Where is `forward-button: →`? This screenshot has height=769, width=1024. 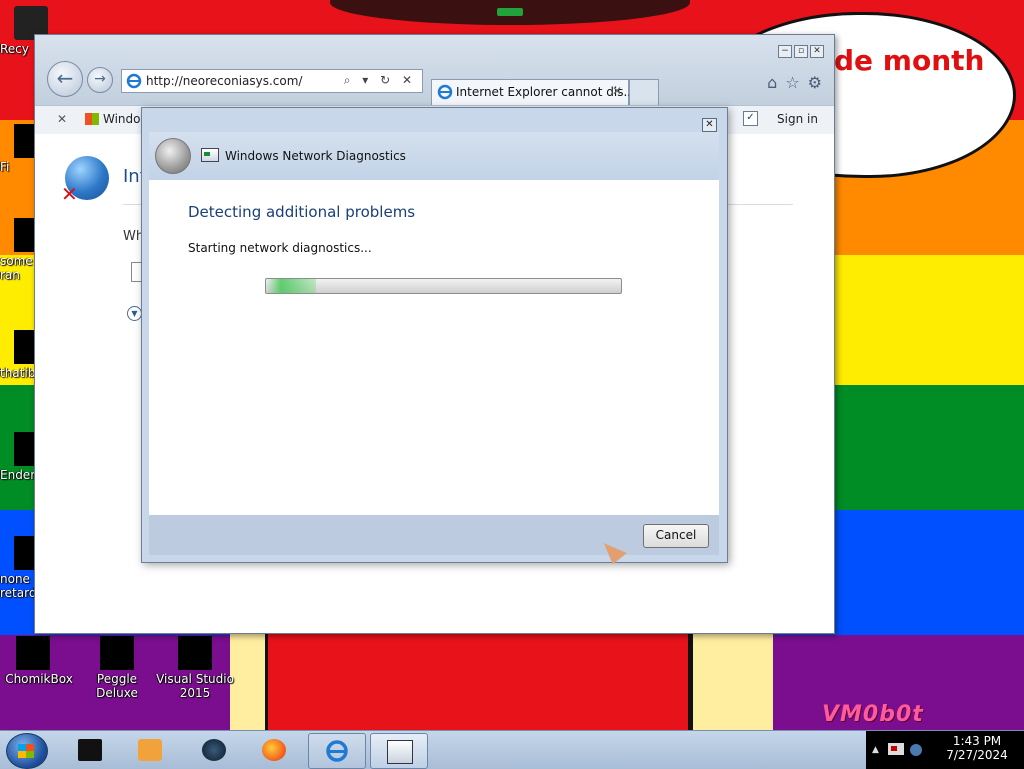 forward-button: → is located at coordinates (100, 80).